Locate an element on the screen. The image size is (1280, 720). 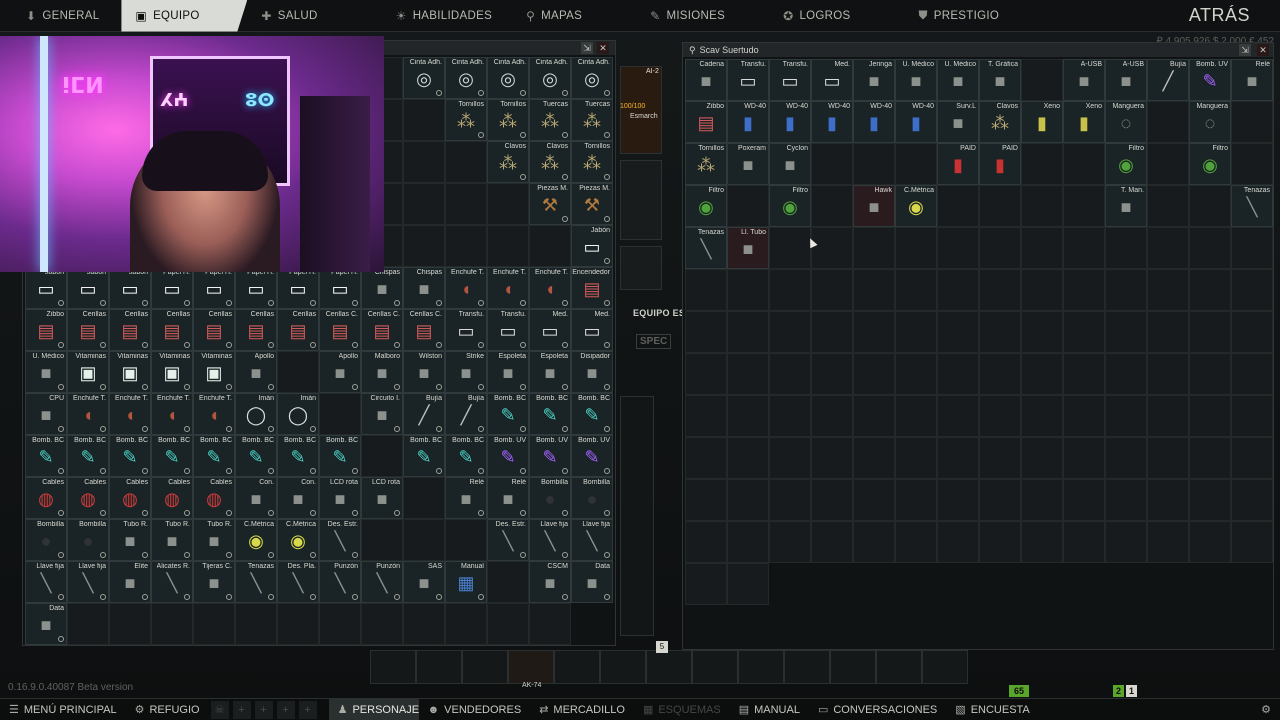
inventory-item: ╲ Alicates R. is located at coordinates (172, 582).